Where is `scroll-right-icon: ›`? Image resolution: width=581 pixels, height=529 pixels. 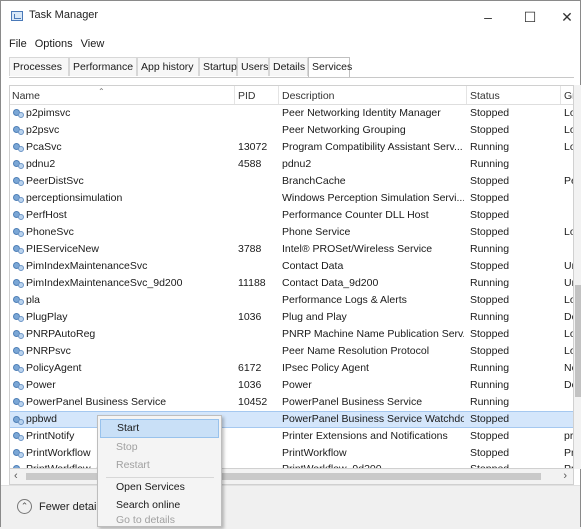 scroll-right-icon: › is located at coordinates (565, 476).